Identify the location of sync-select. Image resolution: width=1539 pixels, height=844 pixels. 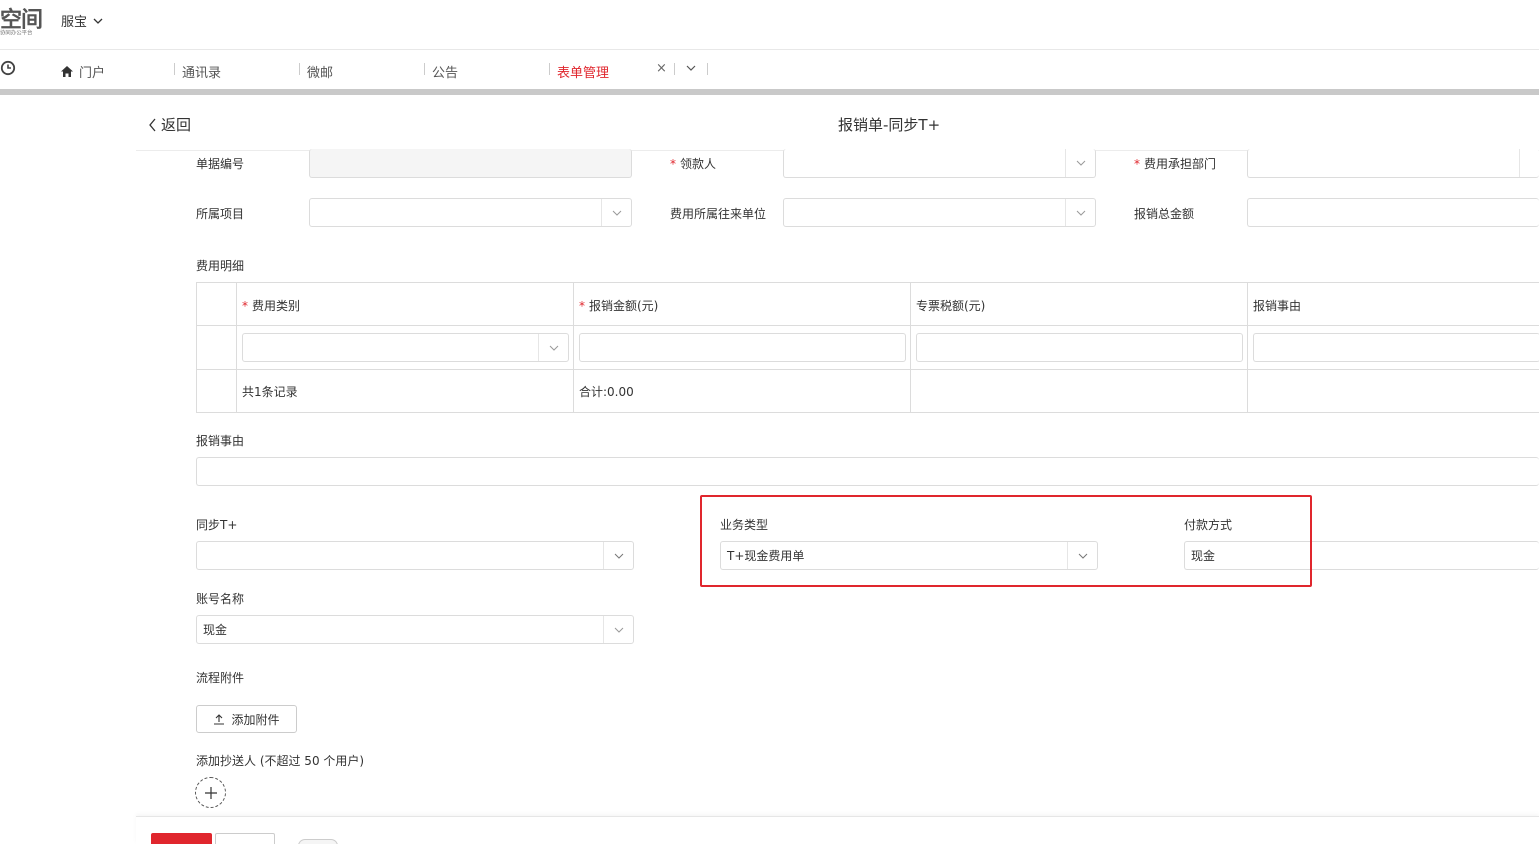
(415, 555).